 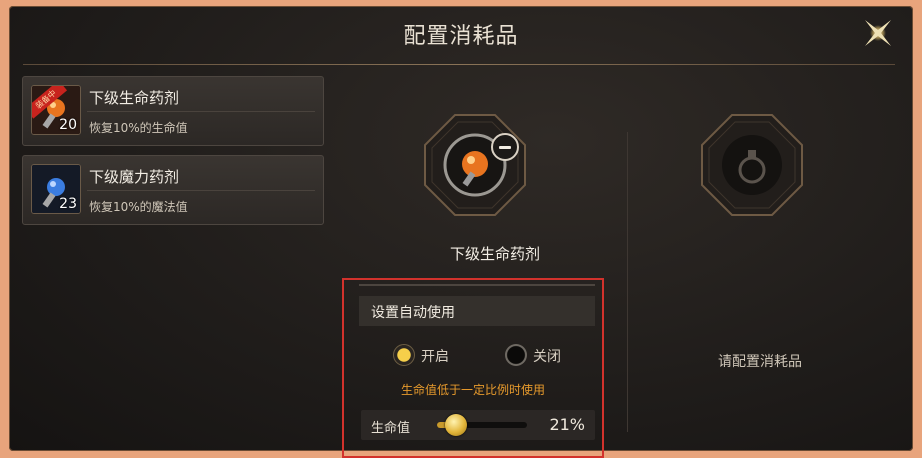 I want to click on auto-use-title: 设置自动使用, so click(x=413, y=313).